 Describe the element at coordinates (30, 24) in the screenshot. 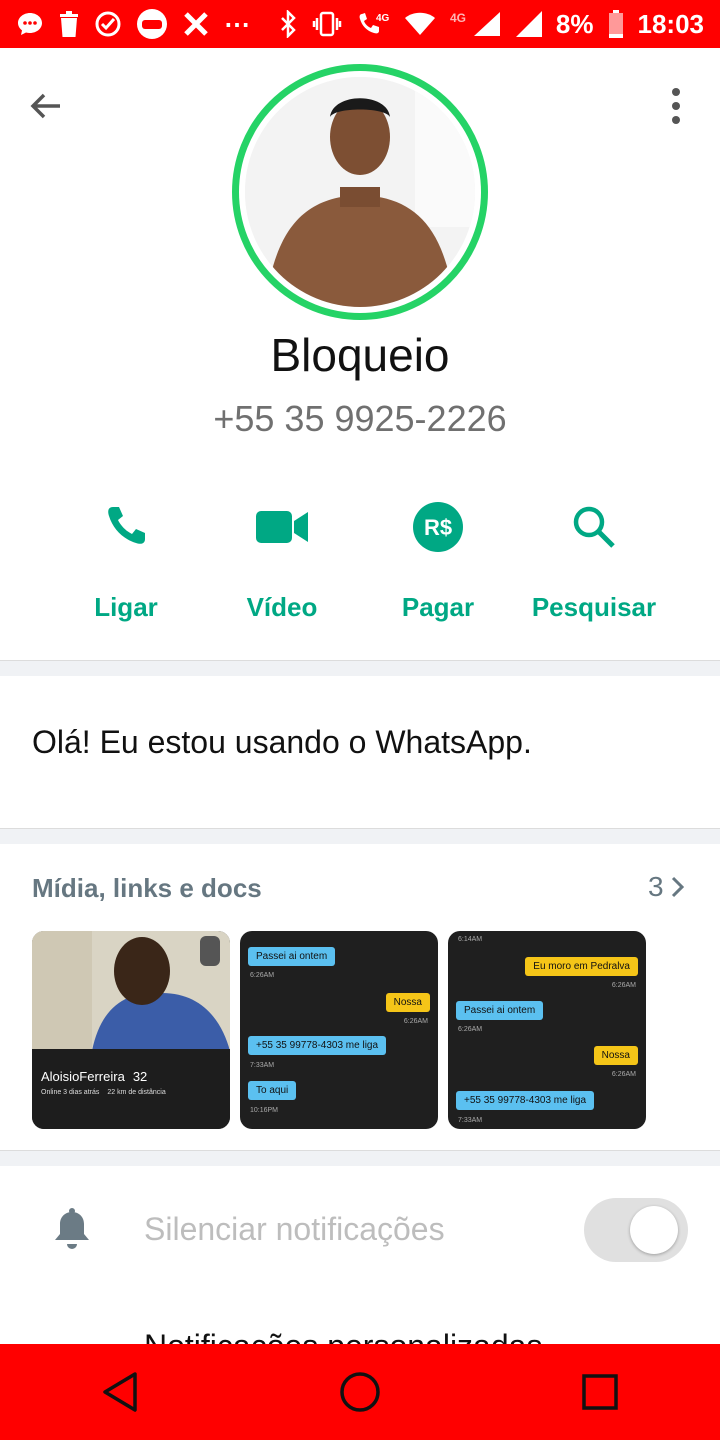

I see `chat-bubble-icon` at that location.